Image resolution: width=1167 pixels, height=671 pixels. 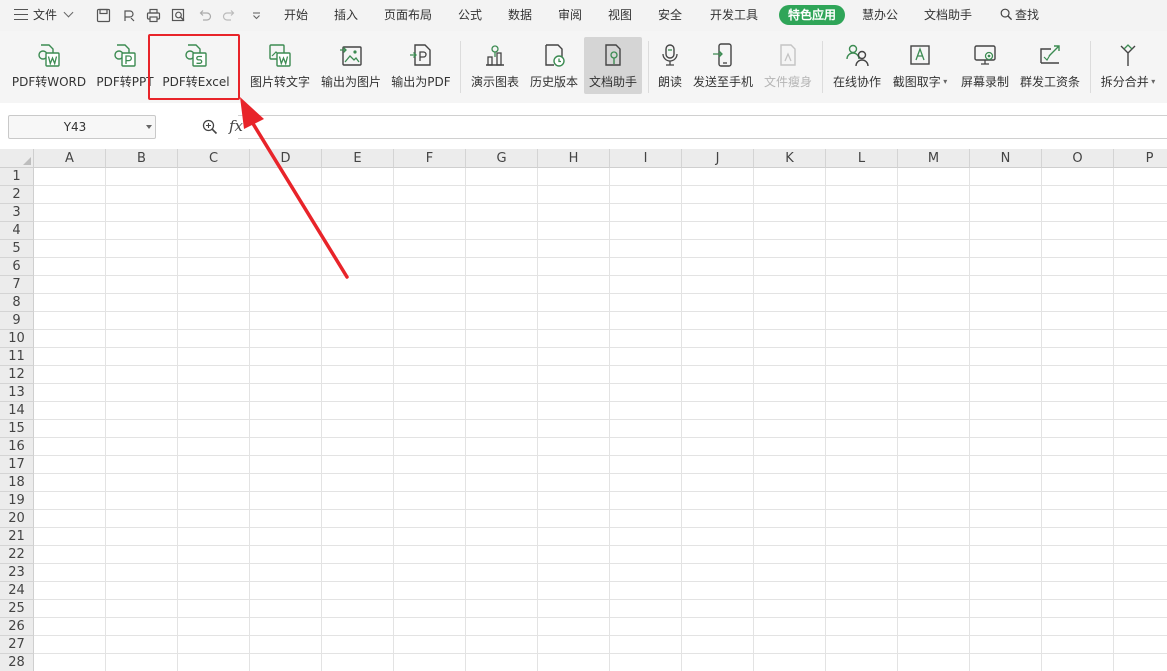 I want to click on print-icon, so click(x=153, y=15).